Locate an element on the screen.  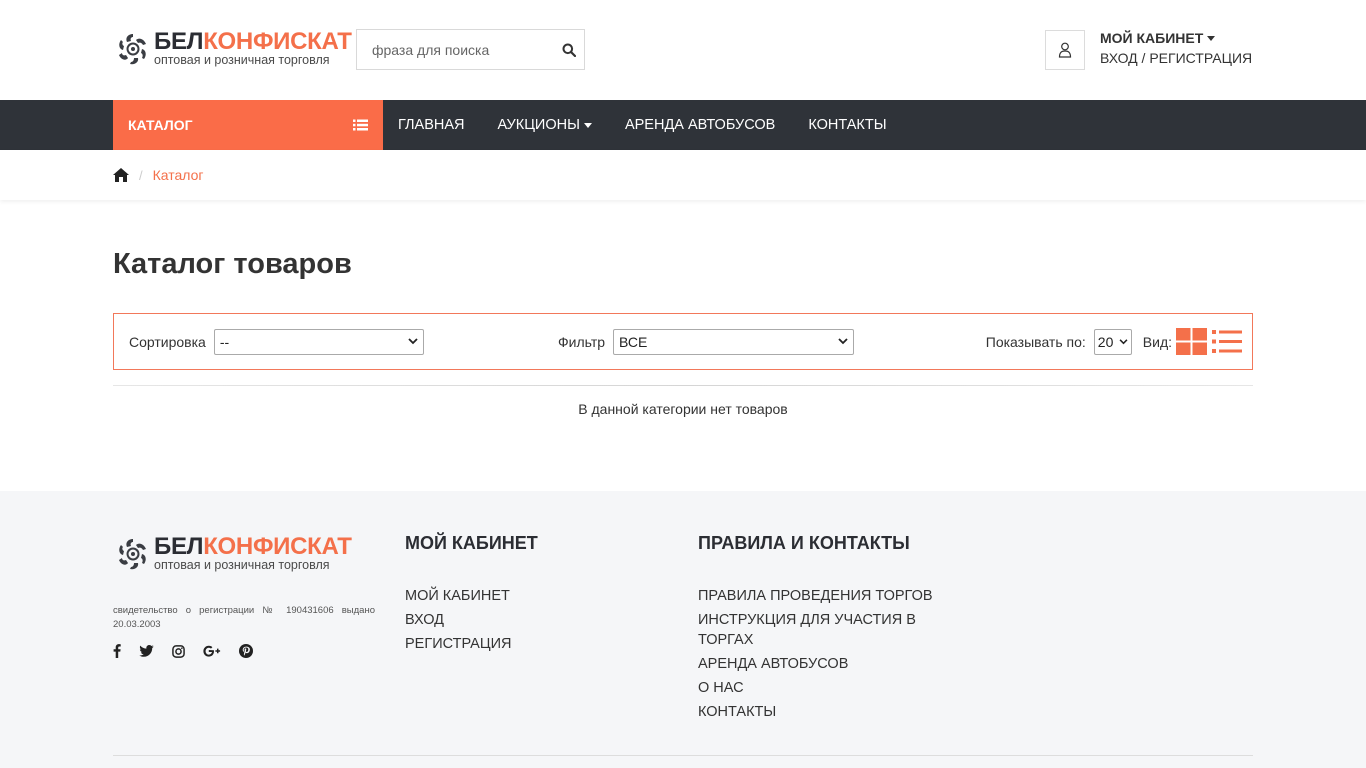
view-options: Показывать по: 20 Вид: is located at coordinates (1114, 341).